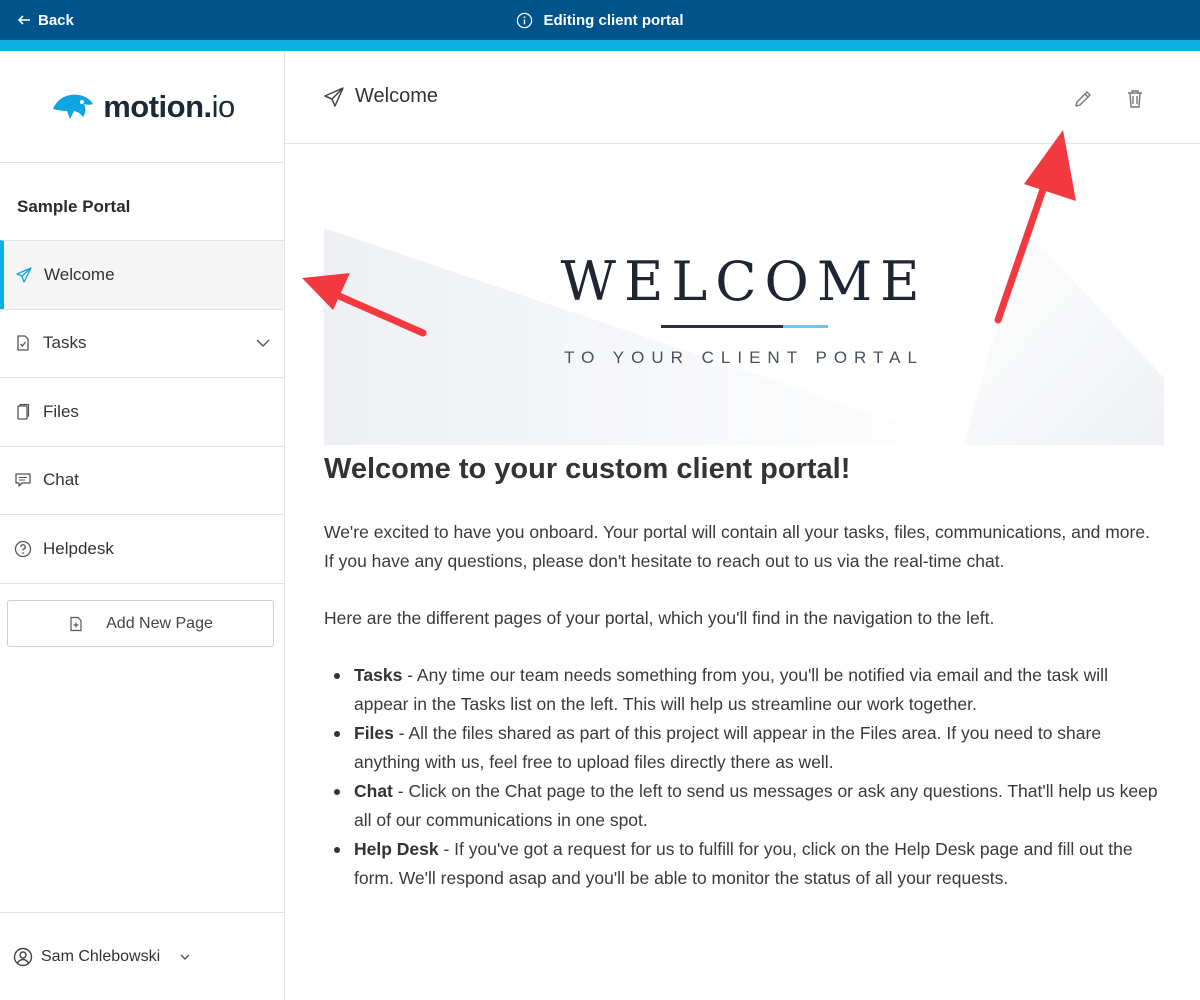 Image resolution: width=1200 pixels, height=1000 pixels. Describe the element at coordinates (101, 956) in the screenshot. I see `user-name: Sam Chlebowski` at that location.